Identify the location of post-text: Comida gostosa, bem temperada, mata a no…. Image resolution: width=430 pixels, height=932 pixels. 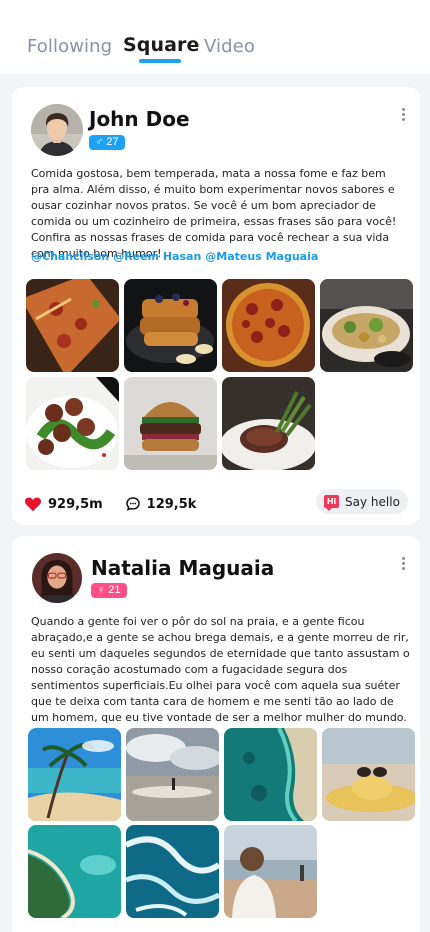
(214, 213).